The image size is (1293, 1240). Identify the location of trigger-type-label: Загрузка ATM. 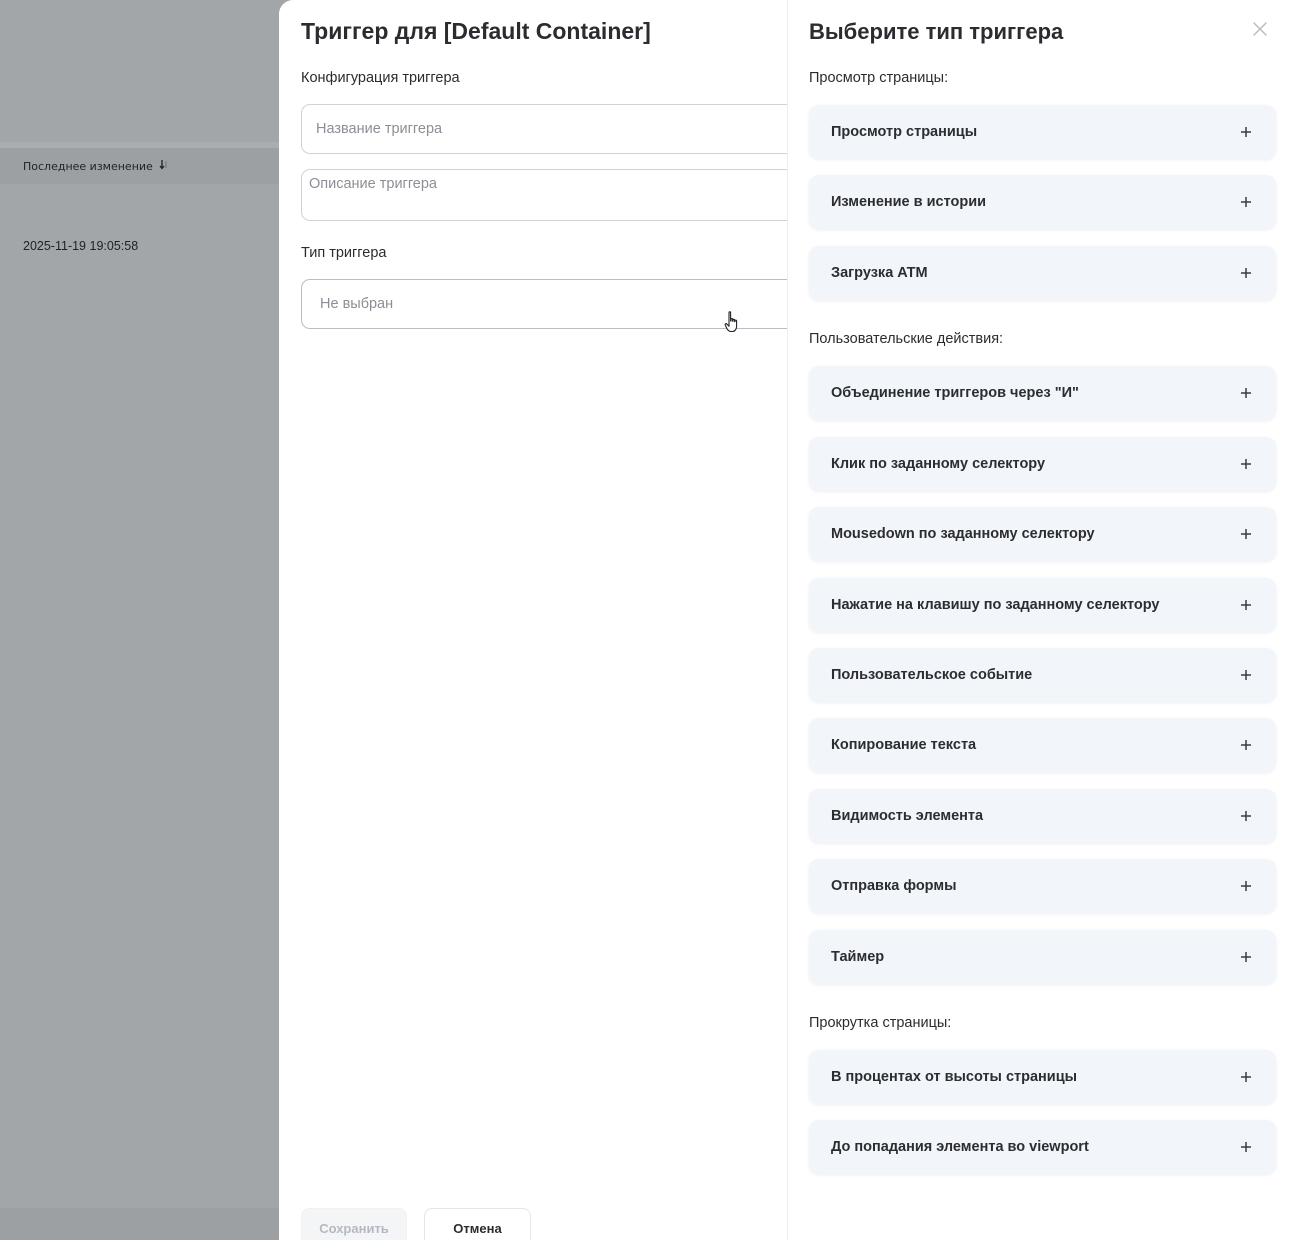
(879, 273).